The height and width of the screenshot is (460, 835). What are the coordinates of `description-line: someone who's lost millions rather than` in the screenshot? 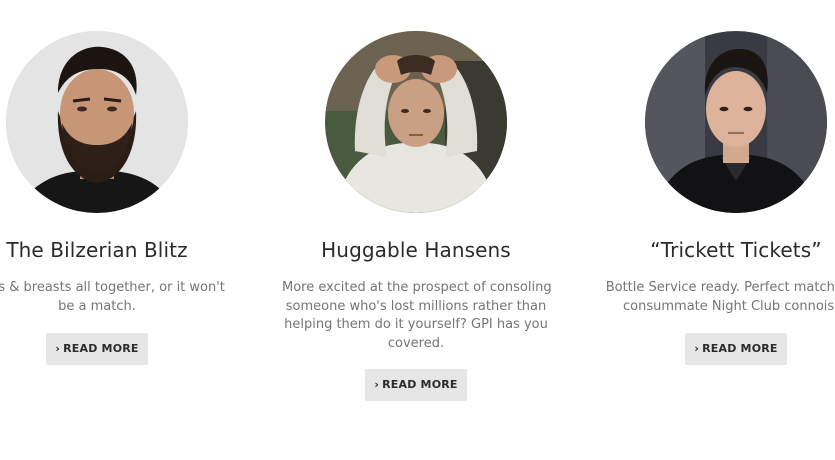 It's located at (416, 306).